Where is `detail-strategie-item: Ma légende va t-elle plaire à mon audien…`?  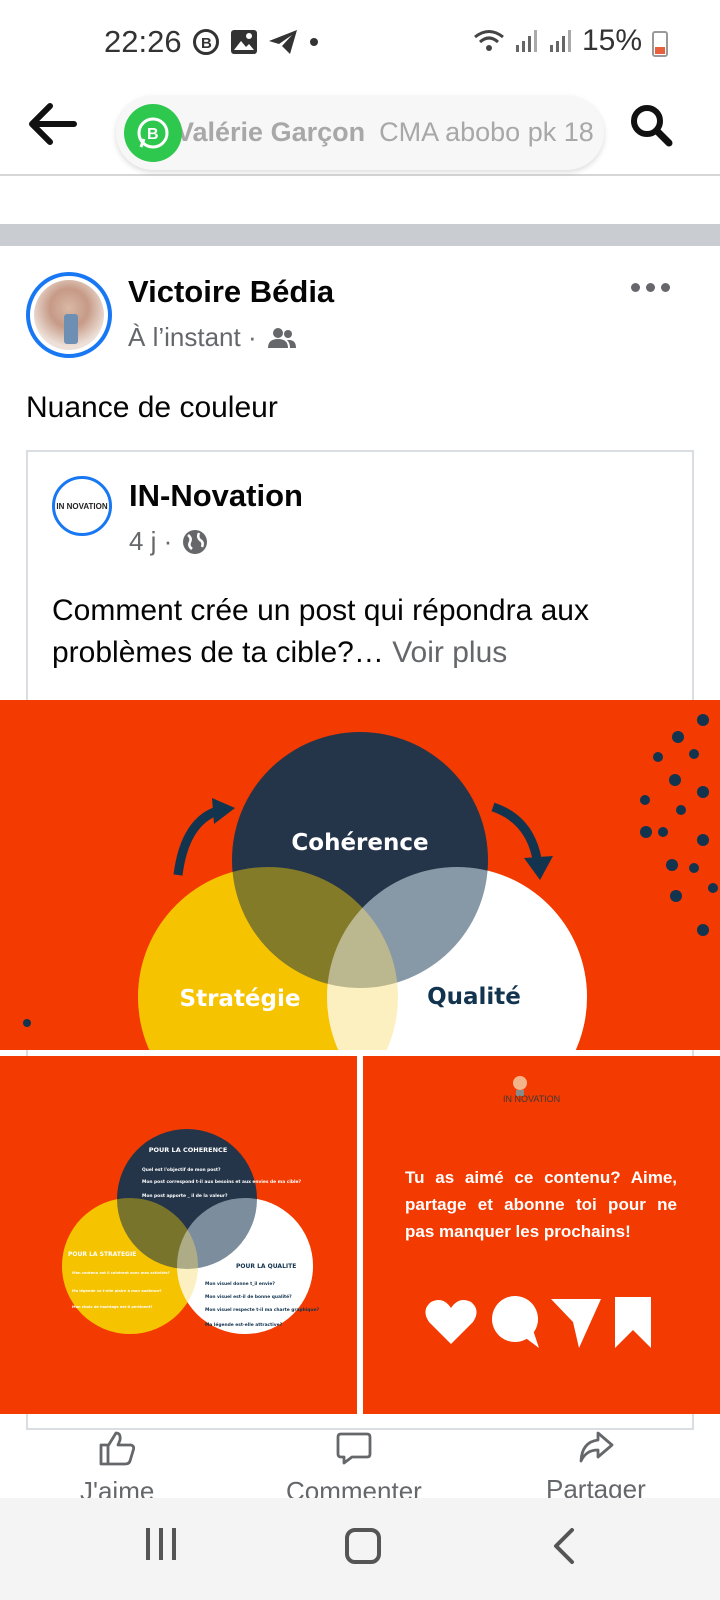 detail-strategie-item: Ma légende va t-elle plaire à mon audien… is located at coordinates (117, 1291).